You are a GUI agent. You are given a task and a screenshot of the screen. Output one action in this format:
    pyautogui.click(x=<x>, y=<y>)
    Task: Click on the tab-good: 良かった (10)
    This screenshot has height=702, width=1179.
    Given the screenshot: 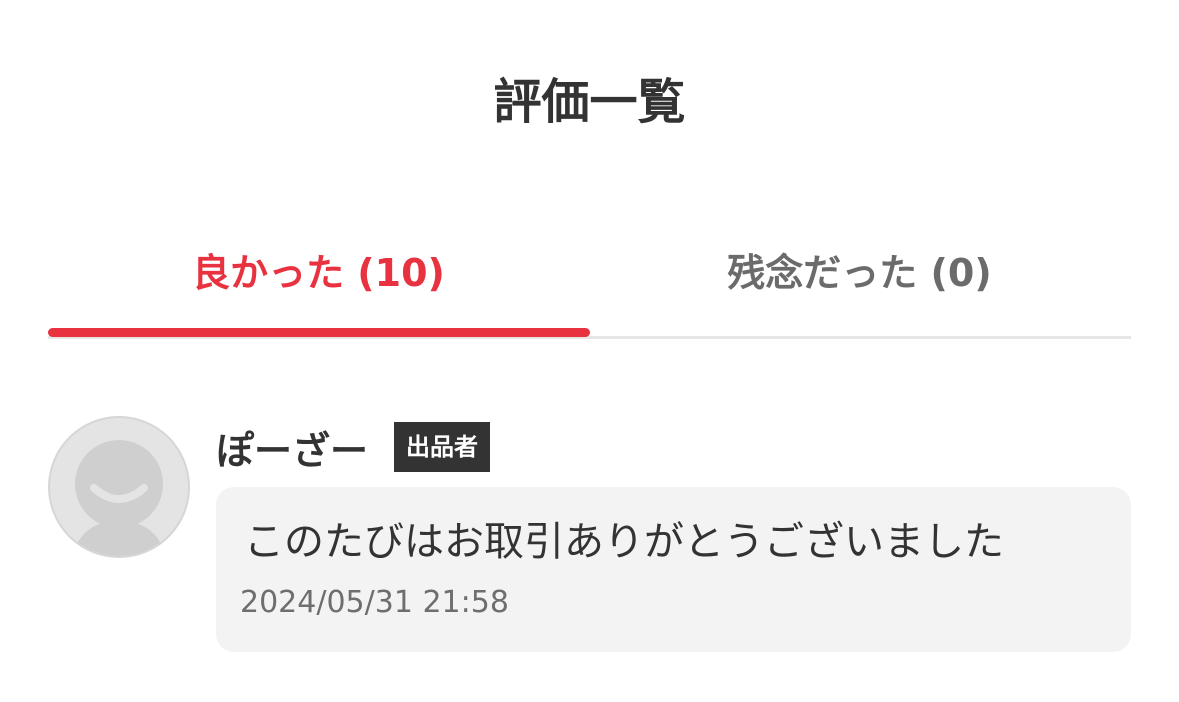 What is the action you would take?
    pyautogui.click(x=318, y=273)
    